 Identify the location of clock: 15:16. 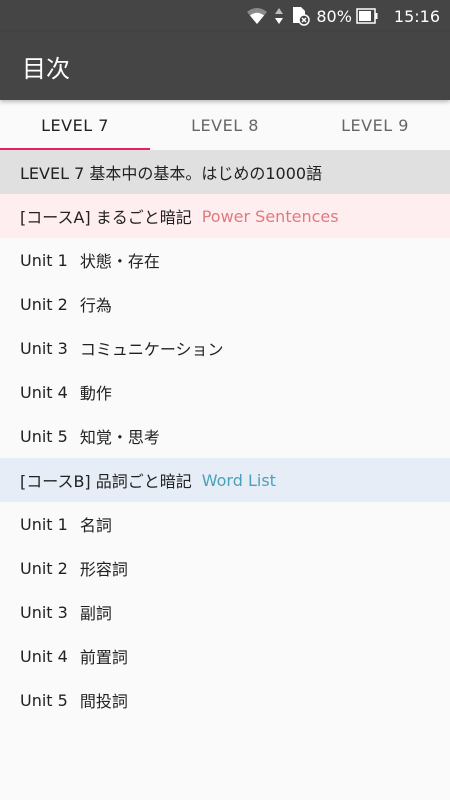
(416, 16).